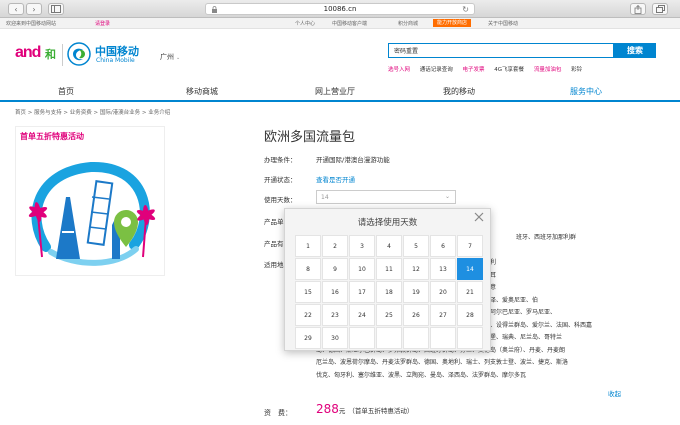 Image resolution: width=680 pixels, height=425 pixels. I want to click on sidebar-icon, so click(56, 9).